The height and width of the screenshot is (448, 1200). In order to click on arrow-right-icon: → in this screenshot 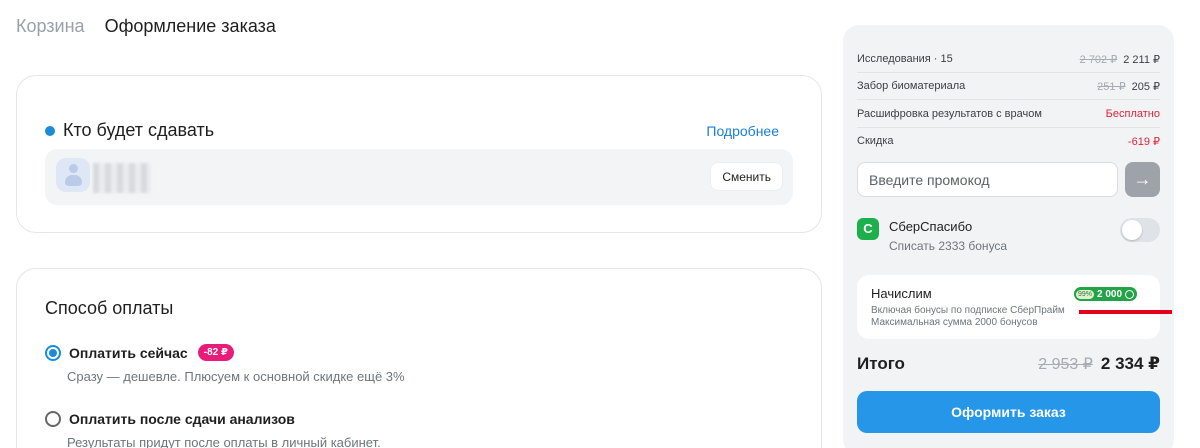, I will do `click(1142, 179)`.